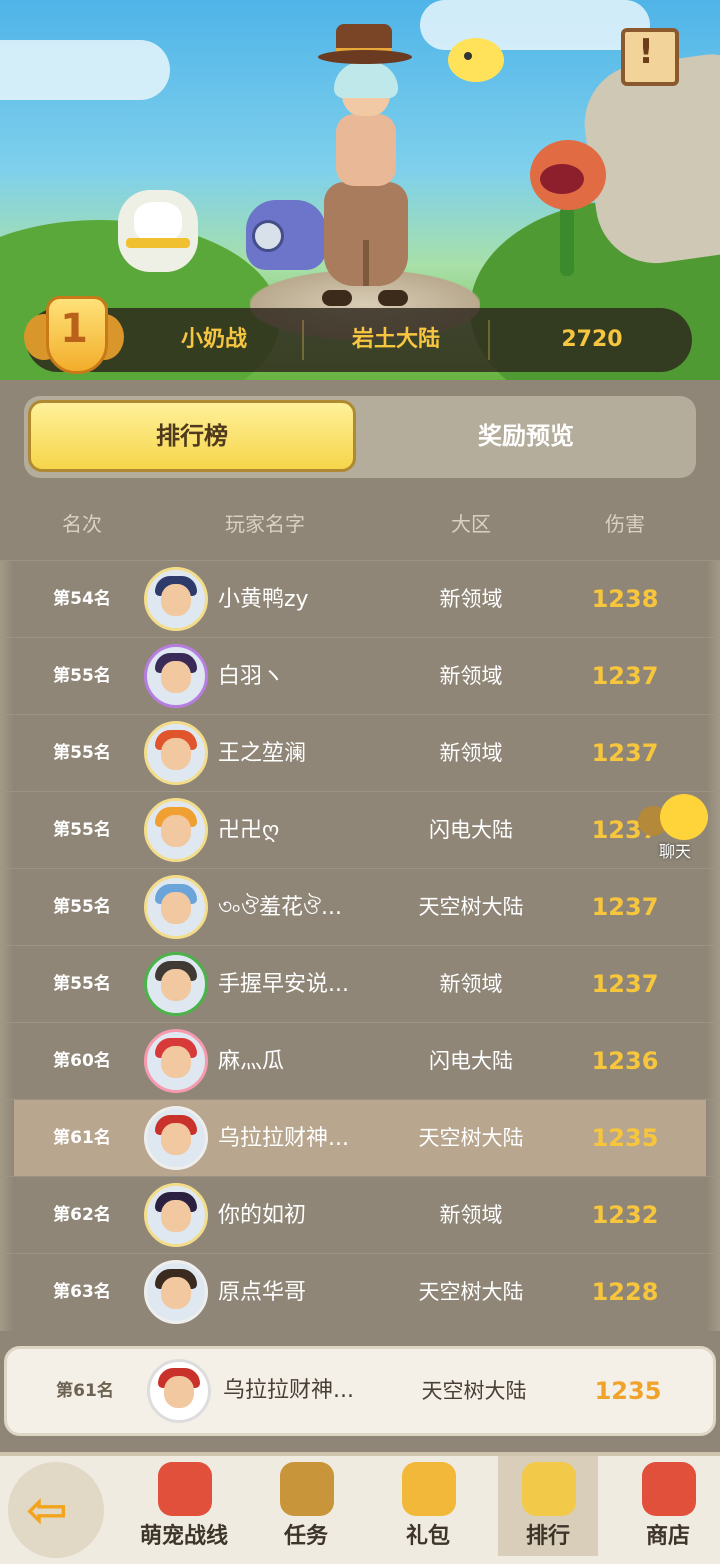 This screenshot has height=1564, width=720. What do you see at coordinates (360, 676) in the screenshot?
I see `table-row: 第55名 白羽ヽ 新领域 1237` at bounding box center [360, 676].